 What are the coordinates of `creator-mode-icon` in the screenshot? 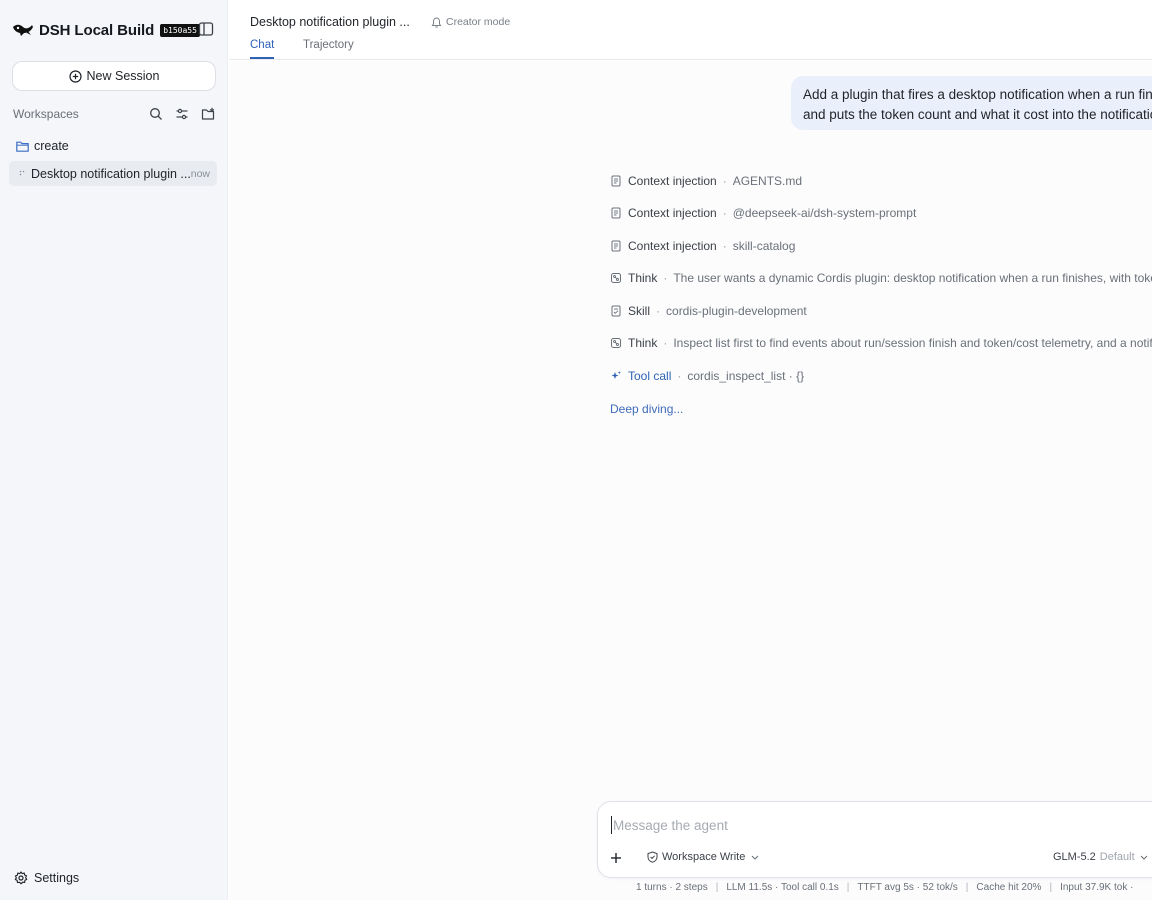 It's located at (436, 21).